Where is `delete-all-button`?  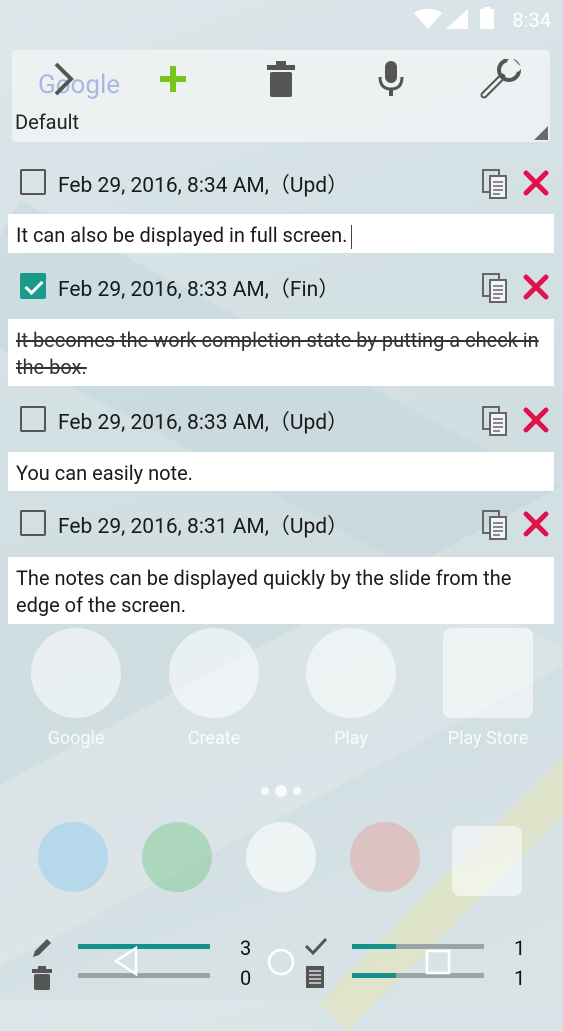
delete-all-button is located at coordinates (281, 79).